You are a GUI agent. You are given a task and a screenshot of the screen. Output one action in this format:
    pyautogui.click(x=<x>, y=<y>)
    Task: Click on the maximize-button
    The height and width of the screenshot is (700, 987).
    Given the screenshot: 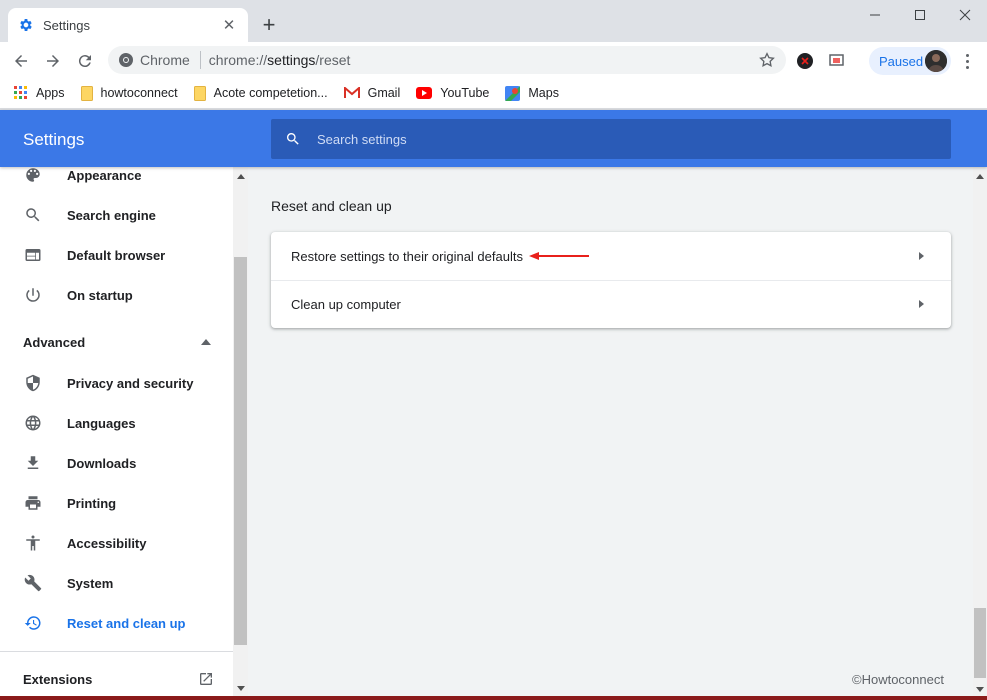 What is the action you would take?
    pyautogui.click(x=919, y=15)
    